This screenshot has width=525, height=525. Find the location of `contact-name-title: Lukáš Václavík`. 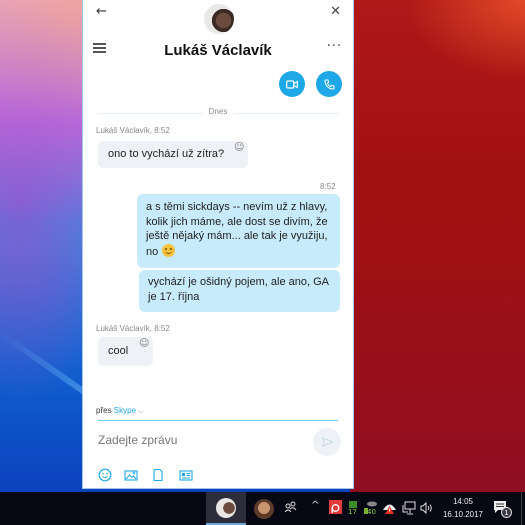

contact-name-title: Lukáš Václavík is located at coordinates (218, 50).